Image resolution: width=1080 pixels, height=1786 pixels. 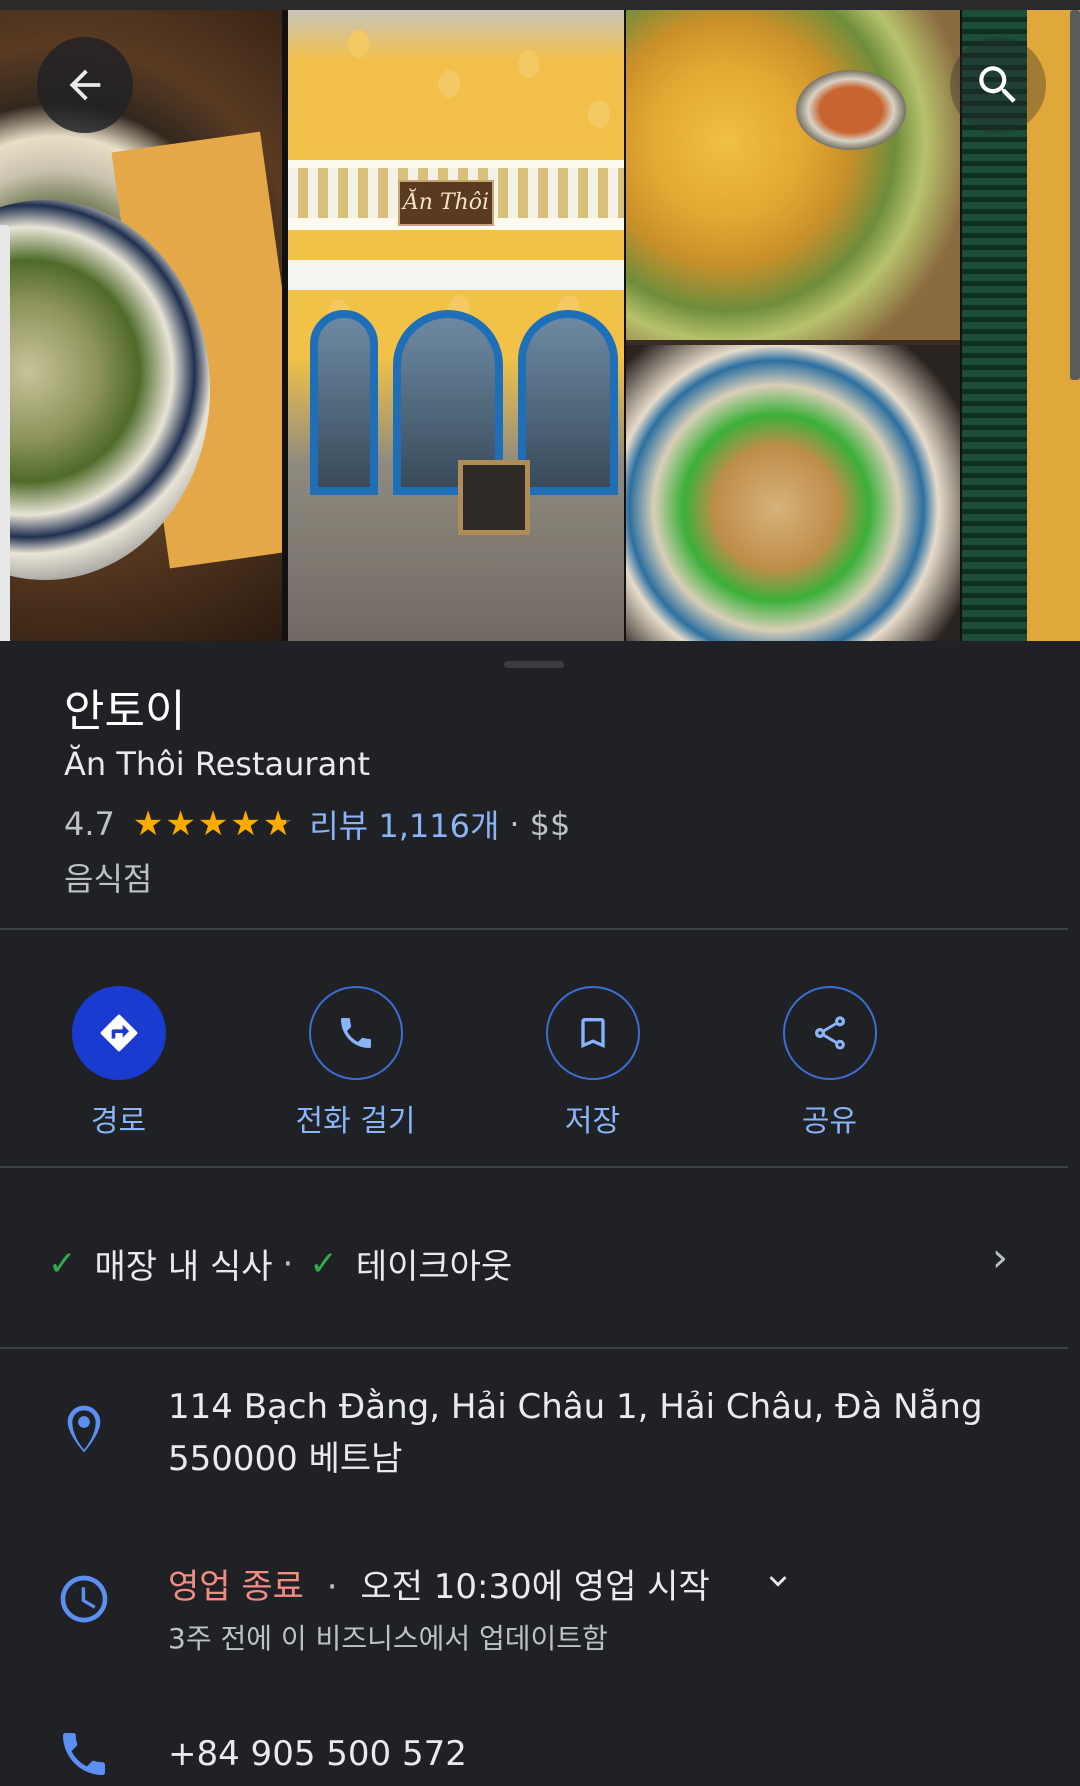 I want to click on place-title: 안토이, so click(x=125, y=711).